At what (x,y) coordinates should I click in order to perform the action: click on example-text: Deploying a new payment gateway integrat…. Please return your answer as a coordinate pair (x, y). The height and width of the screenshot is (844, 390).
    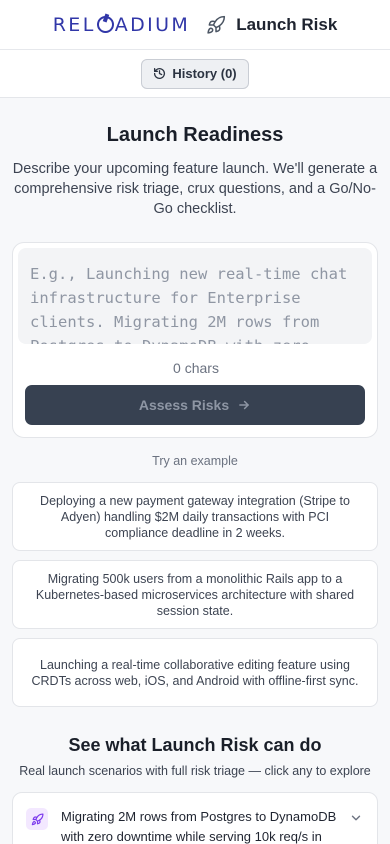
    Looking at the image, I should click on (195, 516).